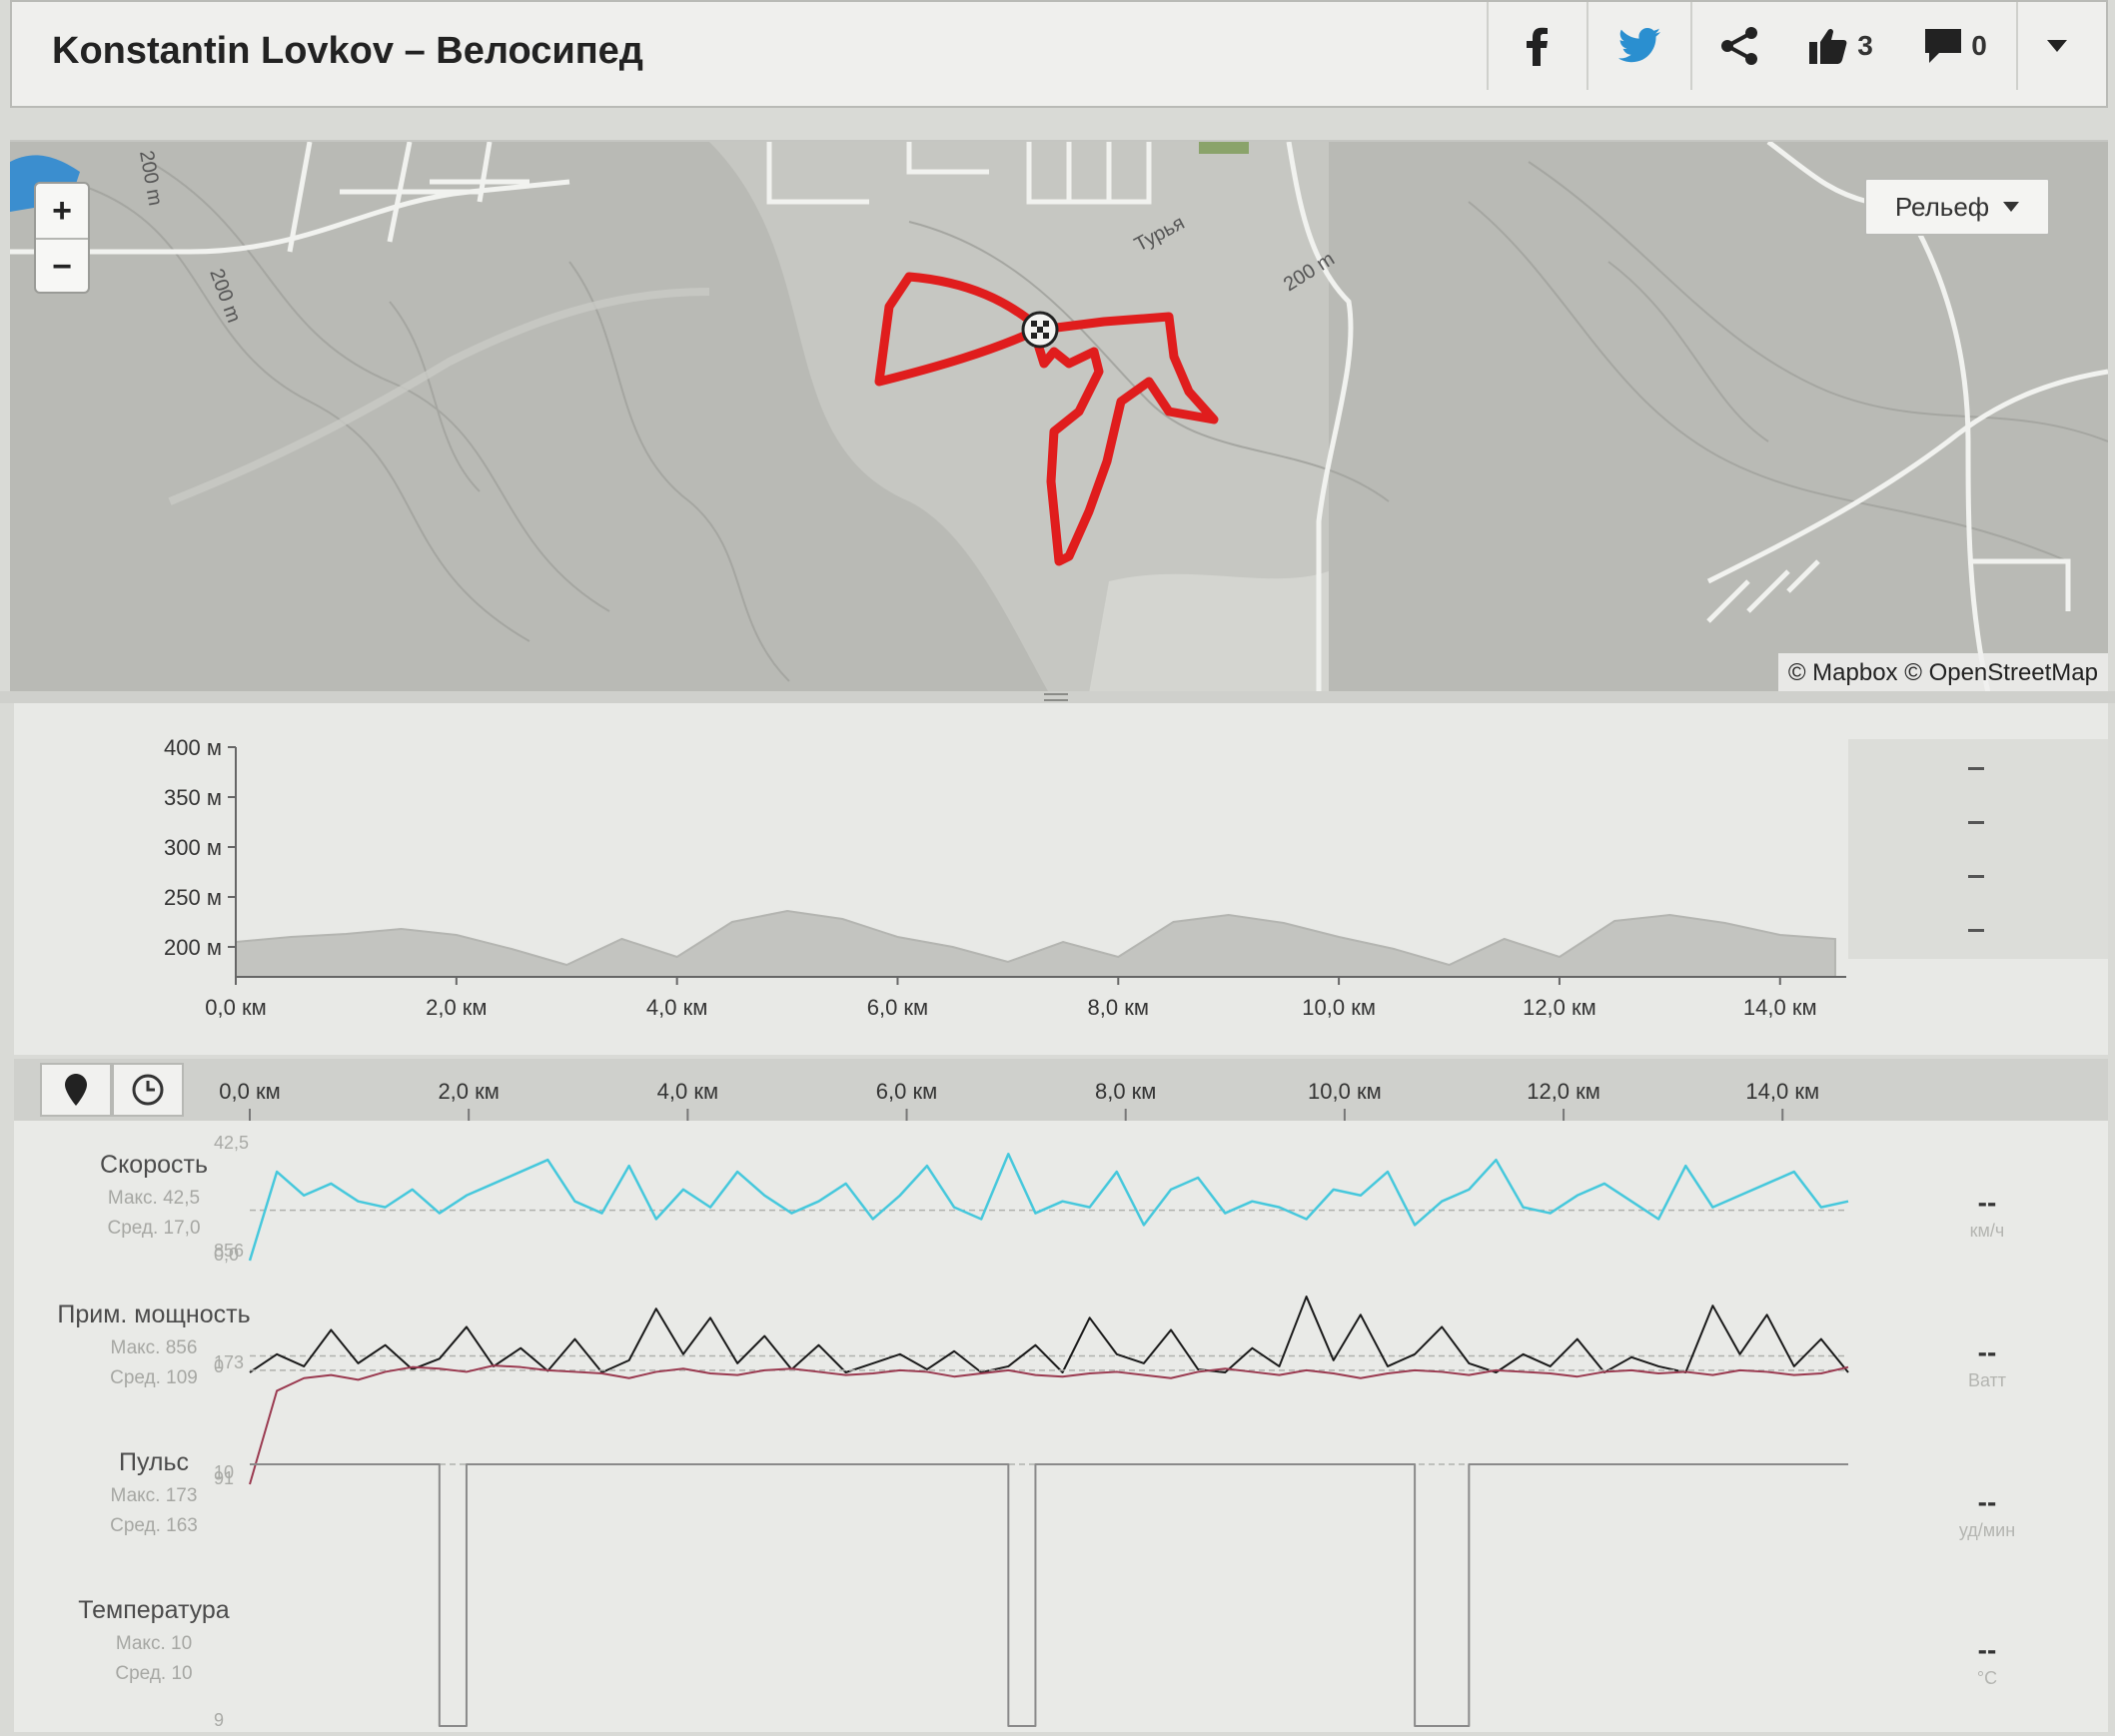  I want to click on facebook-share-button, so click(1537, 46).